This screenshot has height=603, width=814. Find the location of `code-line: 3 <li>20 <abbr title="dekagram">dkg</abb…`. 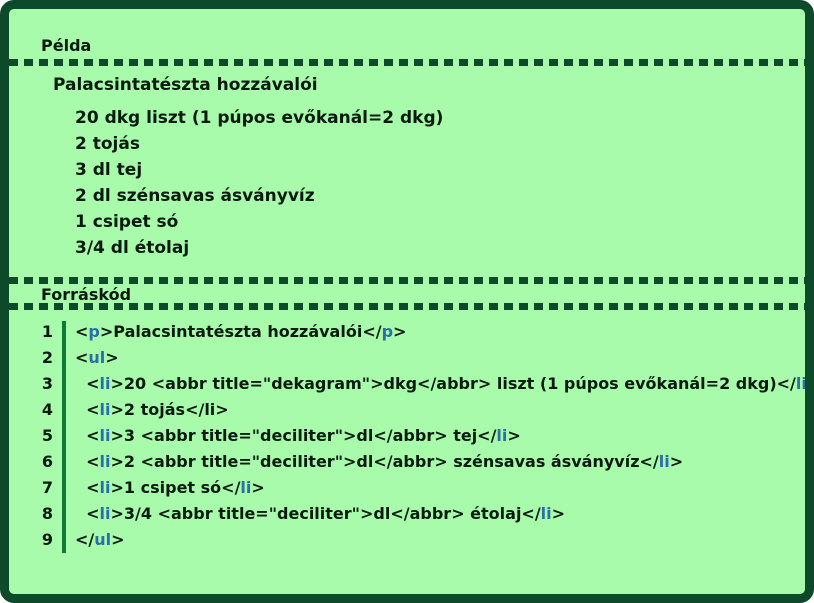

code-line: 3 <li>20 <abbr title="dekagram">dkg</abb… is located at coordinates (421, 384).